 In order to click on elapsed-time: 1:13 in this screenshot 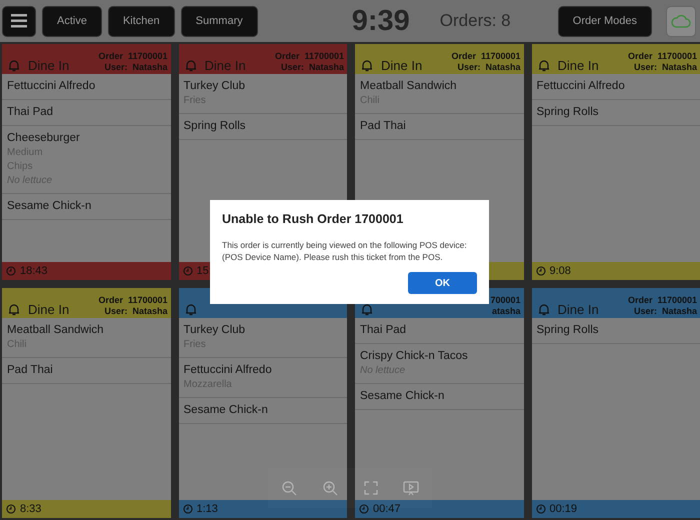, I will do `click(207, 509)`.